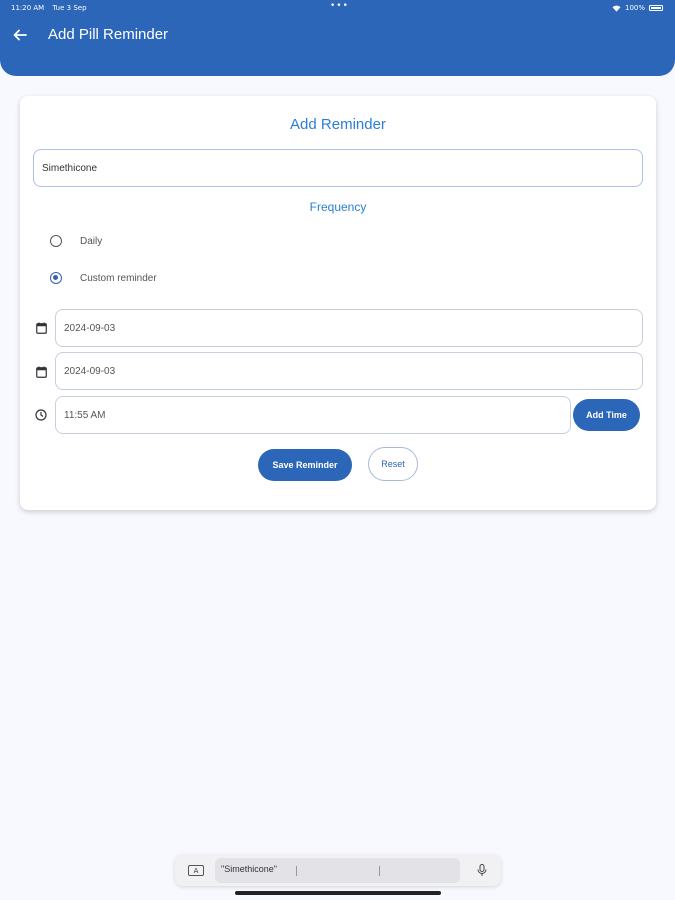 This screenshot has width=675, height=900. What do you see at coordinates (634, 8) in the screenshot?
I see `battery-percent: 100%` at bounding box center [634, 8].